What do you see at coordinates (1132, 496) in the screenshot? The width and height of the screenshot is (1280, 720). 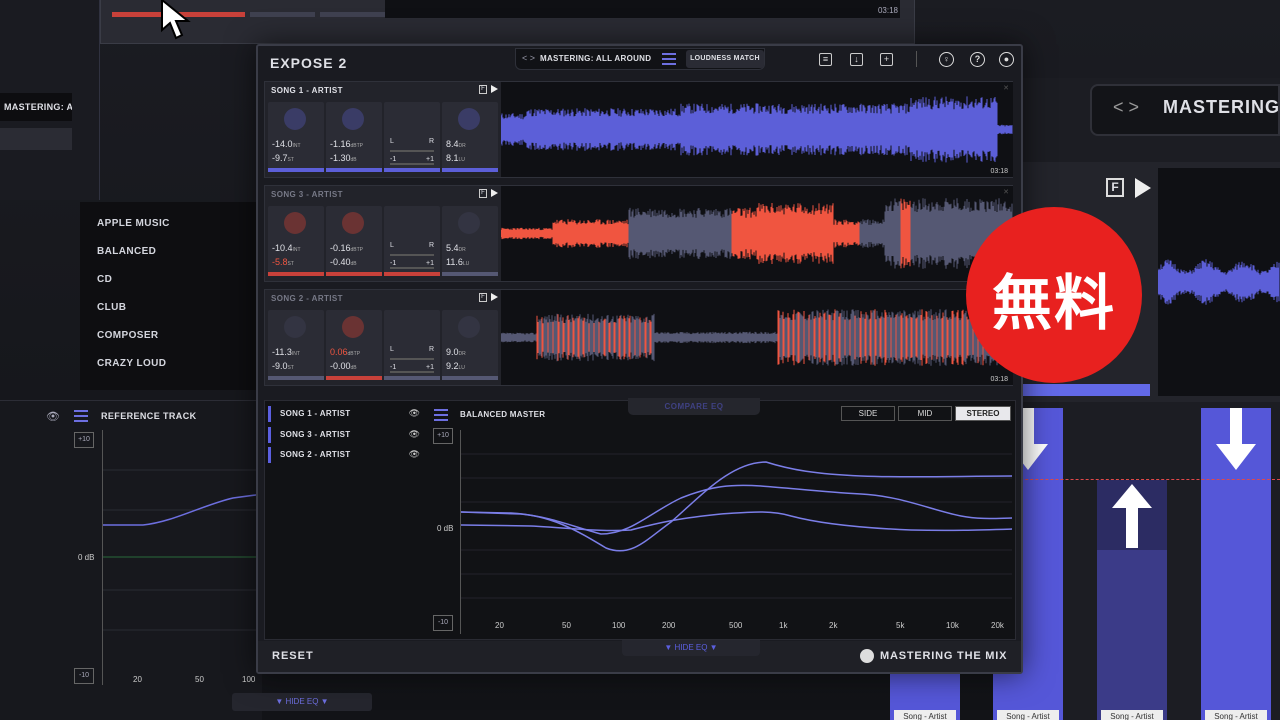 I see `up-arrow-icon` at bounding box center [1132, 496].